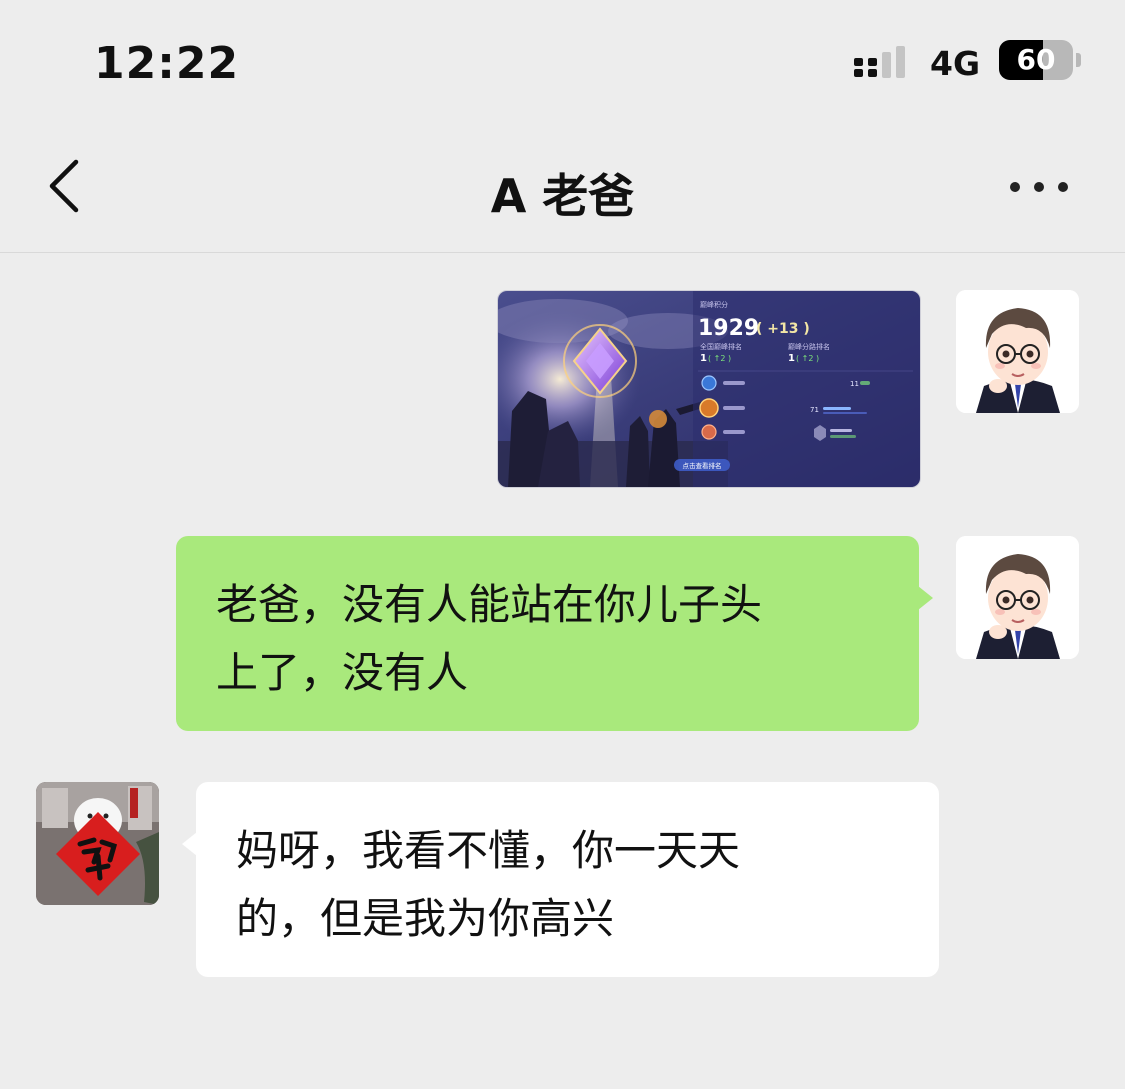 The height and width of the screenshot is (1089, 1125). Describe the element at coordinates (728, 328) in the screenshot. I see `game-score: 1929` at that location.